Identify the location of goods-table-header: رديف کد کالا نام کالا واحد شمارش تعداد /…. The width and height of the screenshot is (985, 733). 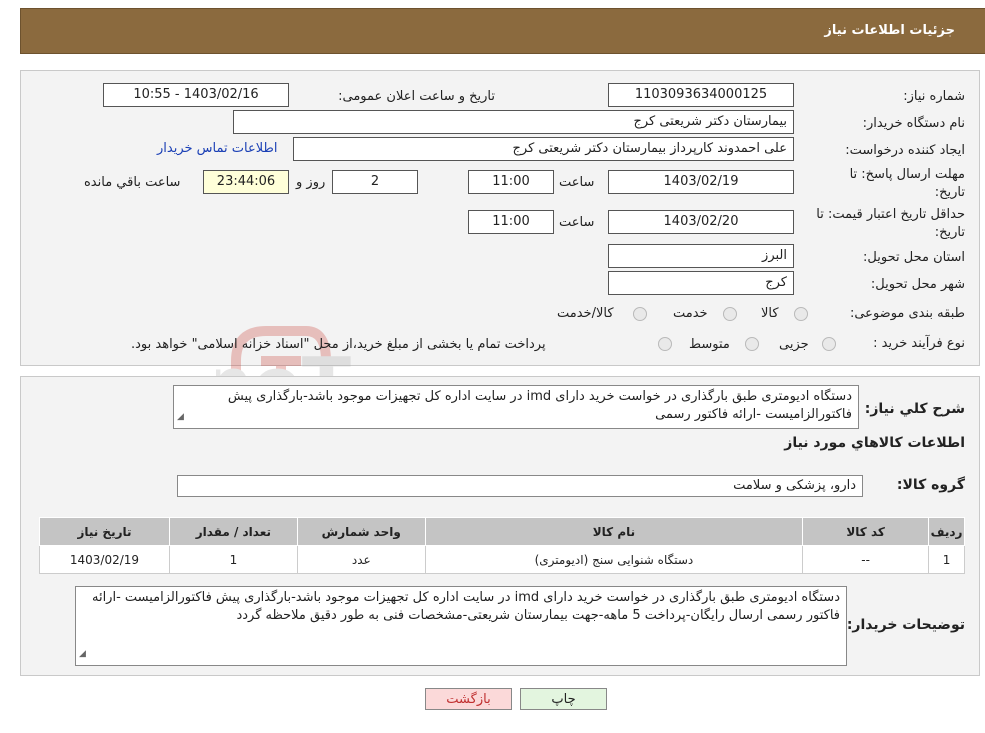
(502, 531).